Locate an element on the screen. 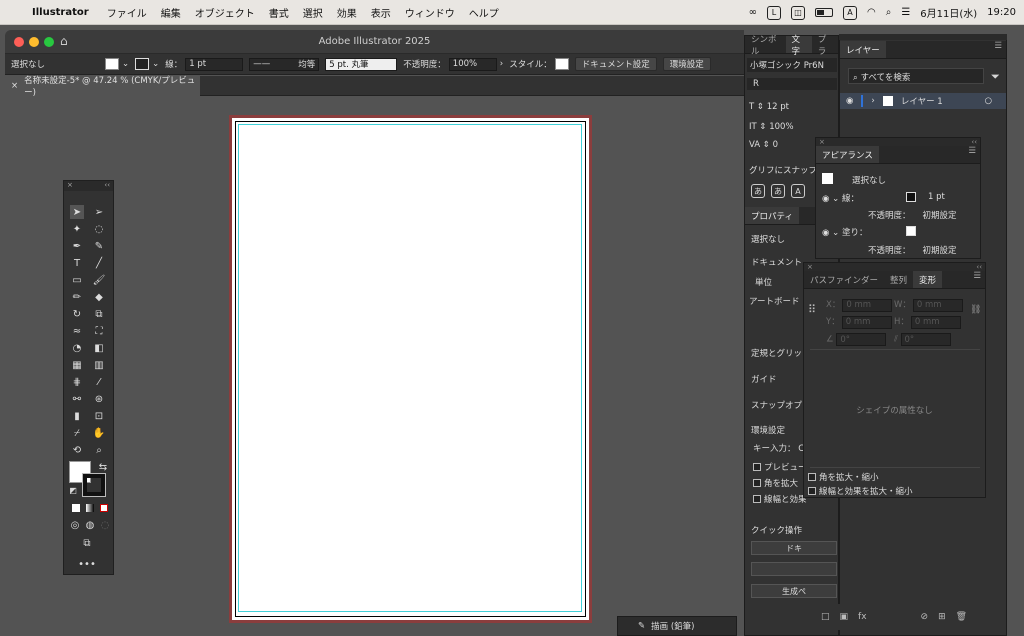 Image resolution: width=1024 pixels, height=636 pixels. none-mode-icon is located at coordinates (104, 508).